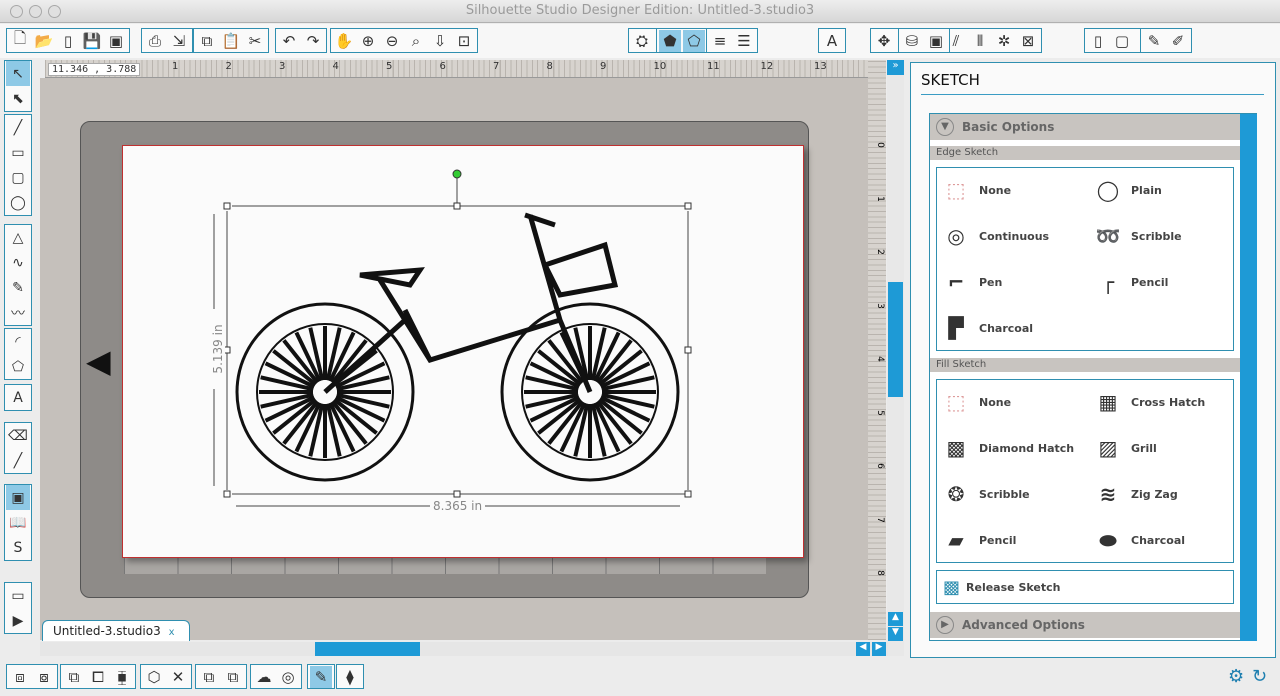 The width and height of the screenshot is (1280, 696). Describe the element at coordinates (221, 676) in the screenshot. I see `bottom-group: ⧉ ⧉` at that location.